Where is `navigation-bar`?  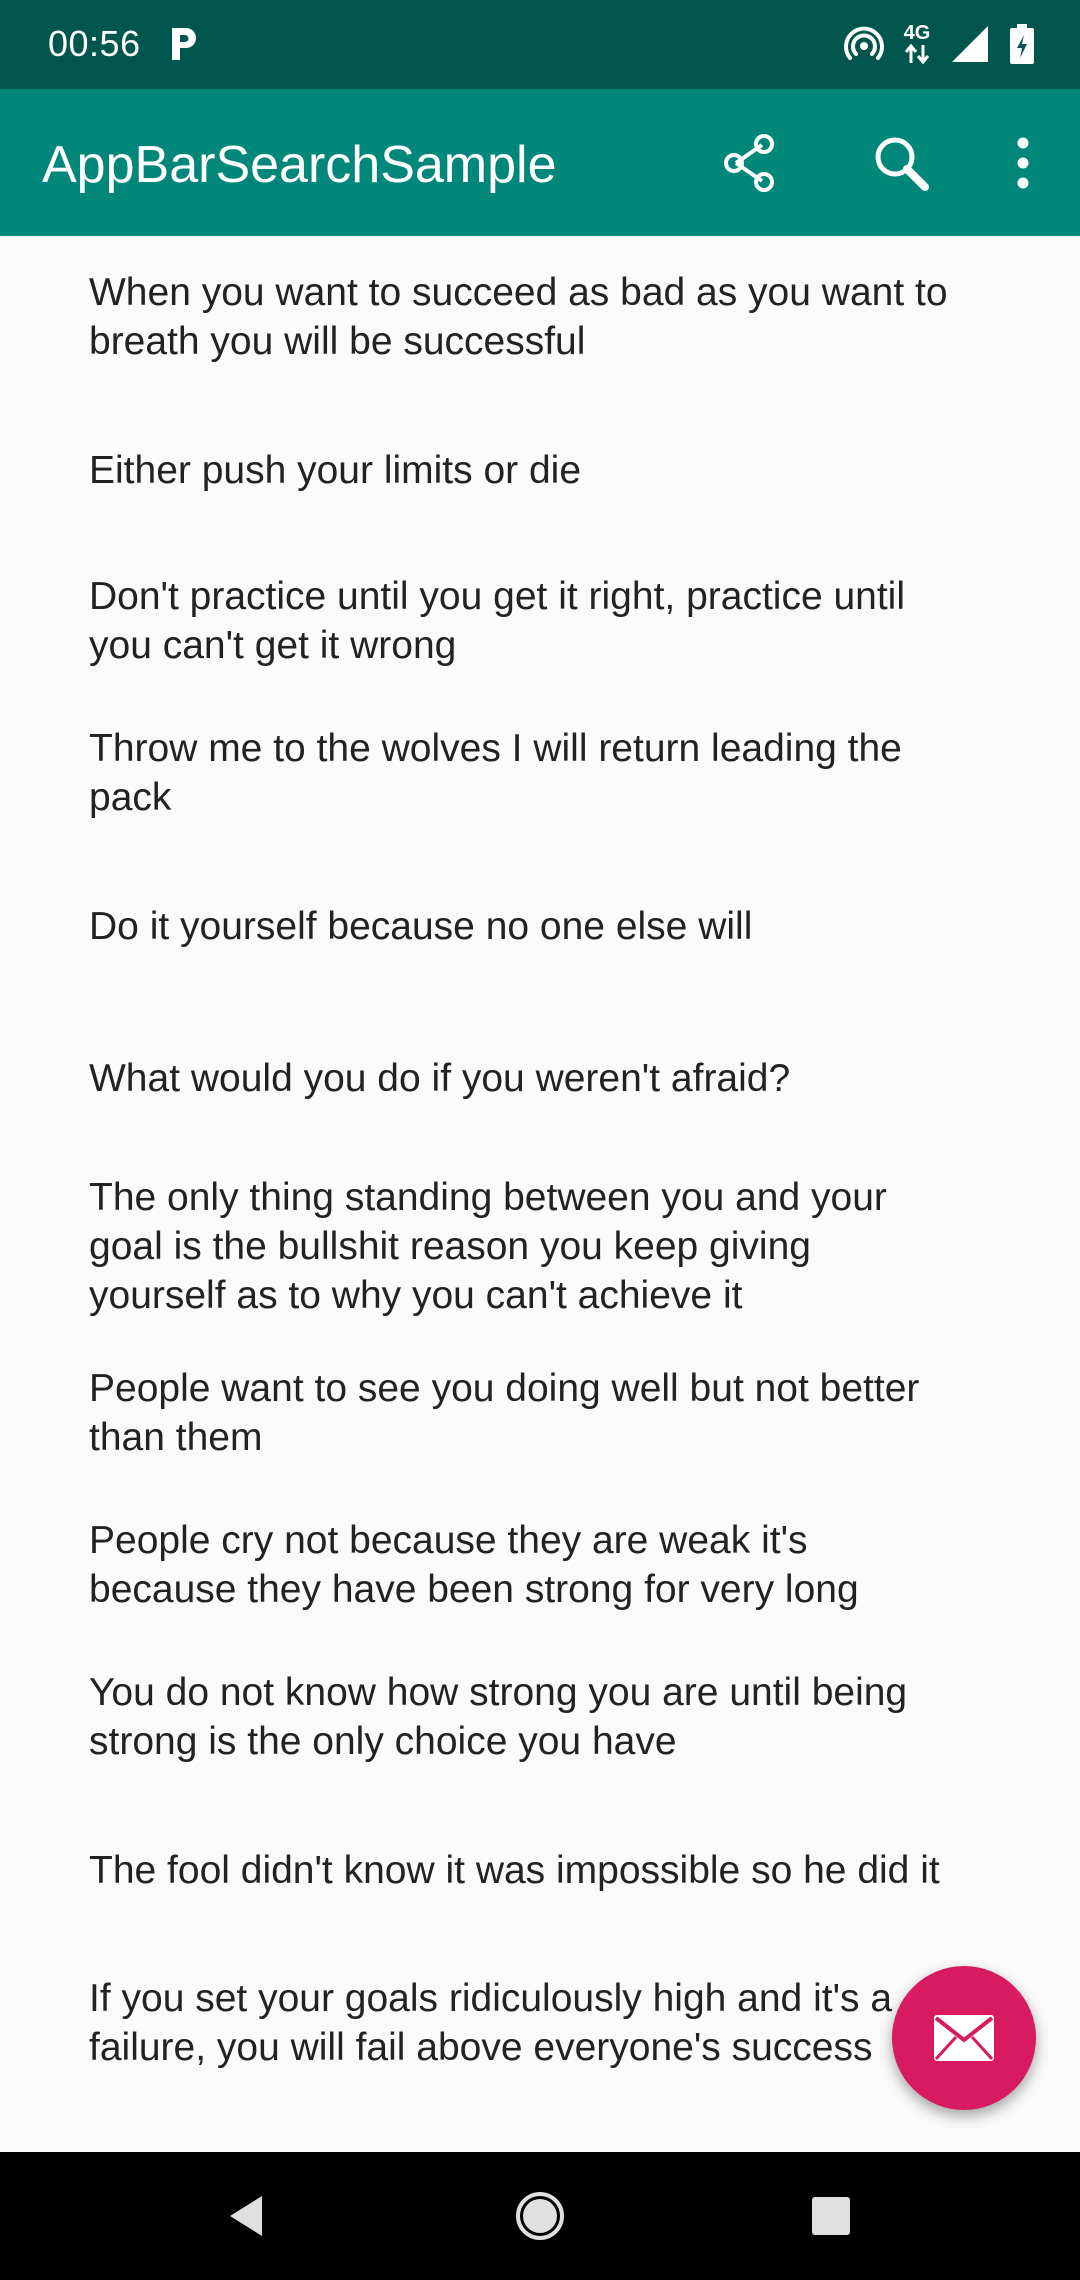
navigation-bar is located at coordinates (540, 2216).